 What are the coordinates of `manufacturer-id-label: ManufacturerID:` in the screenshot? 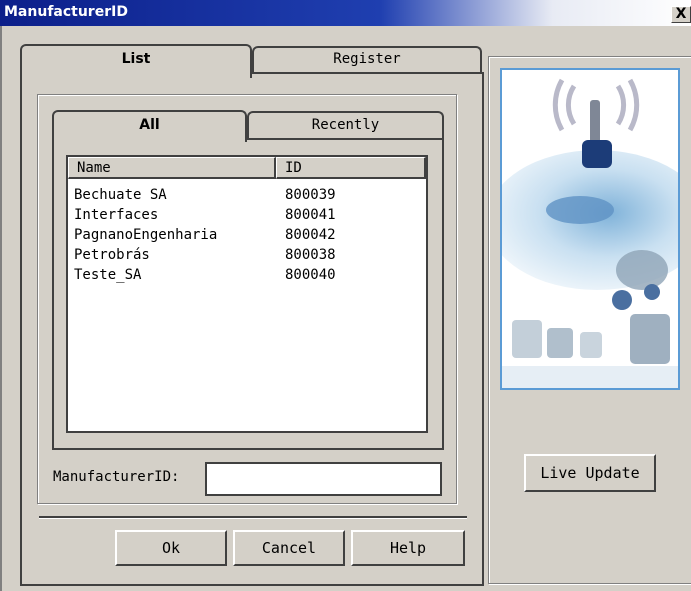 It's located at (116, 477).